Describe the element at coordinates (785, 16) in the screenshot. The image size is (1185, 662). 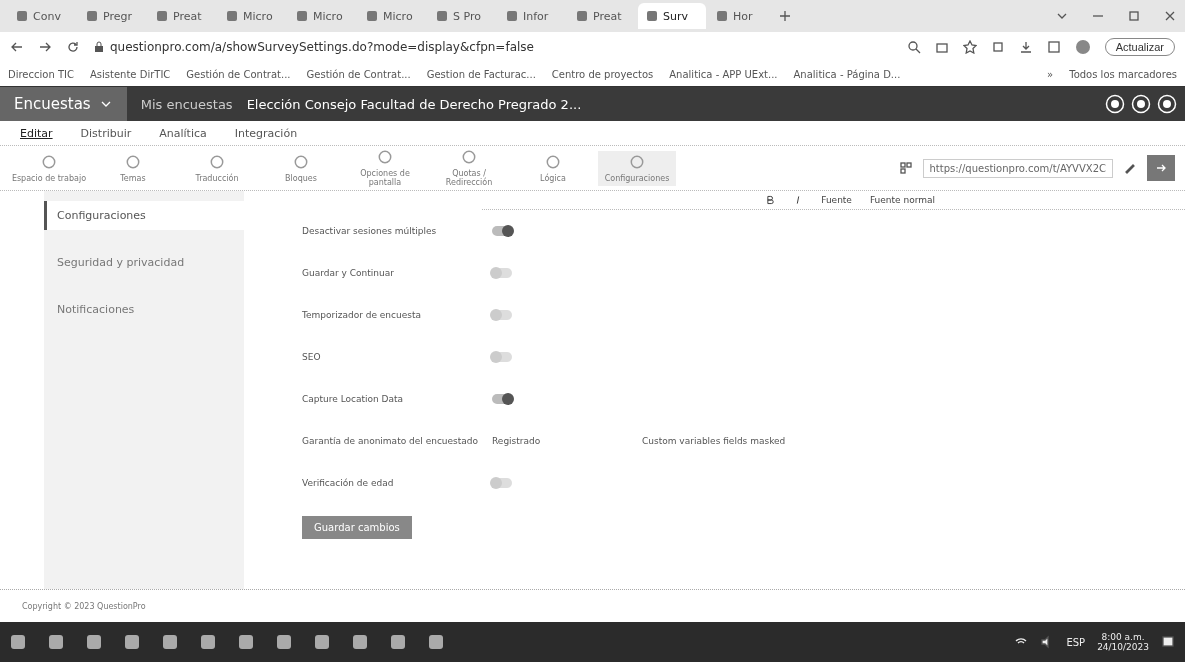
I see `plus-icon` at that location.